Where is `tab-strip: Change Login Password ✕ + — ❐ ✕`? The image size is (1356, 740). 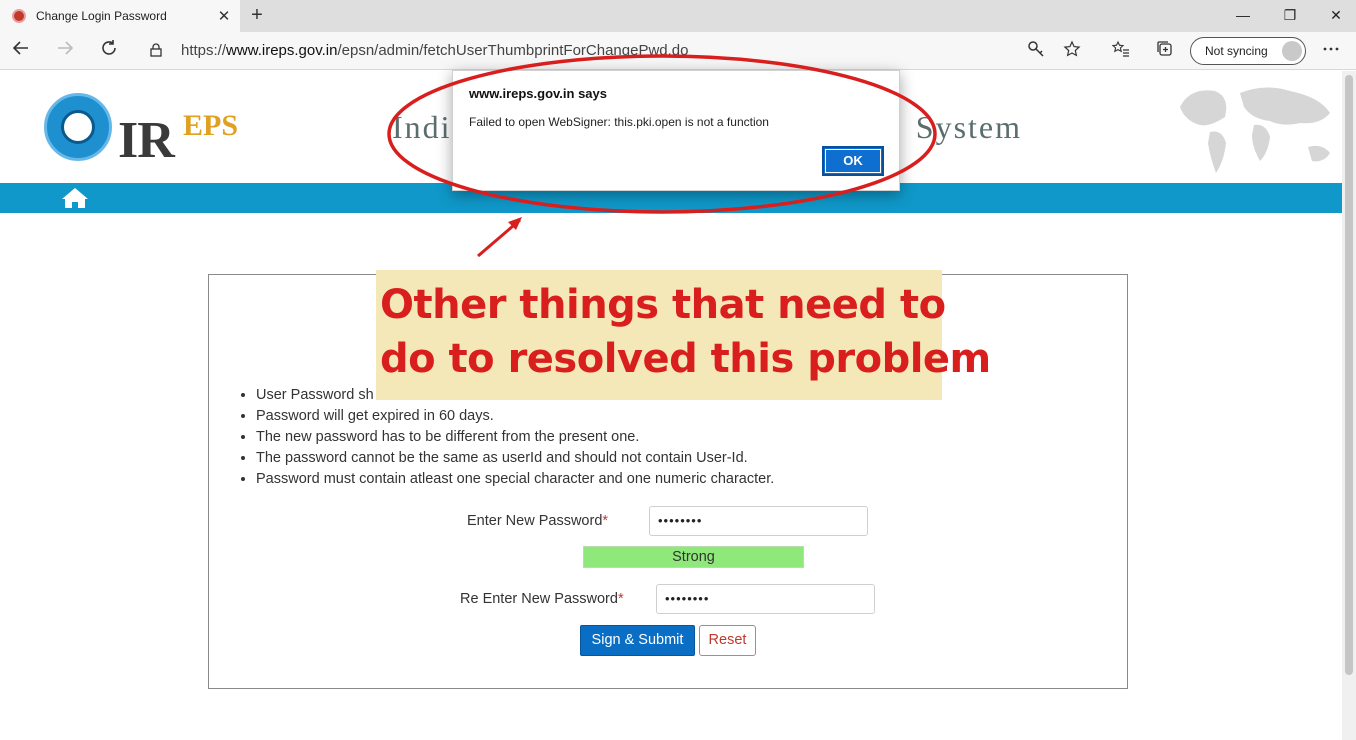 tab-strip: Change Login Password ✕ + — ❐ ✕ is located at coordinates (678, 16).